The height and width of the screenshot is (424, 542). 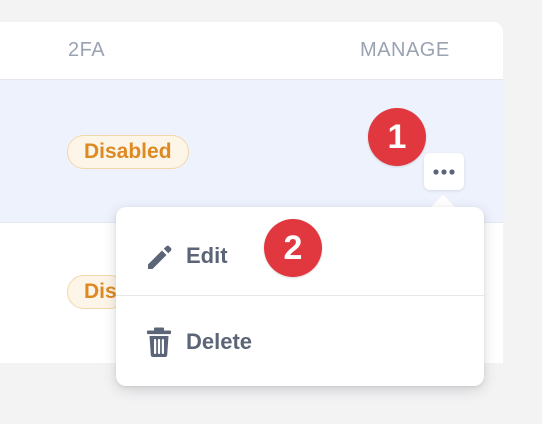 I want to click on step-marker-1: 1, so click(x=397, y=137).